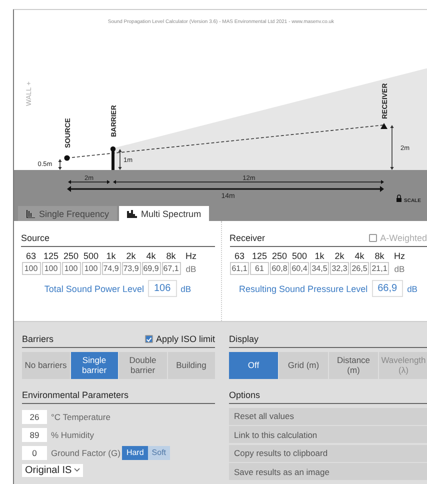 The height and width of the screenshot is (484, 427). I want to click on display-option: Off, so click(253, 365).